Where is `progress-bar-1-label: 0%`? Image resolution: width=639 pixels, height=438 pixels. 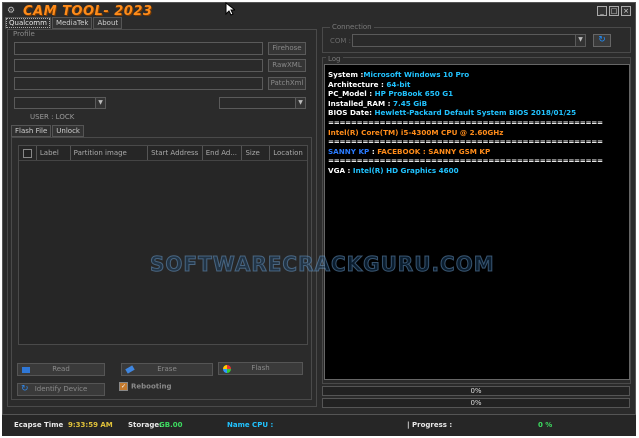 progress-bar-1-label: 0% is located at coordinates (476, 391).